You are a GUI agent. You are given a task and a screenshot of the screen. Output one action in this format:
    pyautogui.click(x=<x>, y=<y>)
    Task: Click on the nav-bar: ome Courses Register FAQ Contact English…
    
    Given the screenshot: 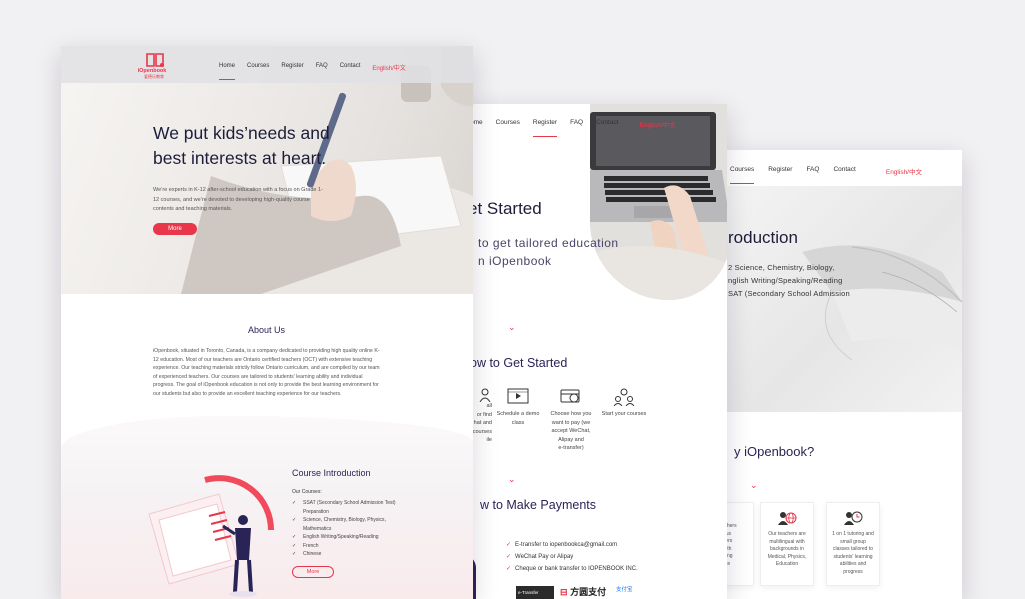 What is the action you would take?
    pyautogui.click(x=573, y=128)
    